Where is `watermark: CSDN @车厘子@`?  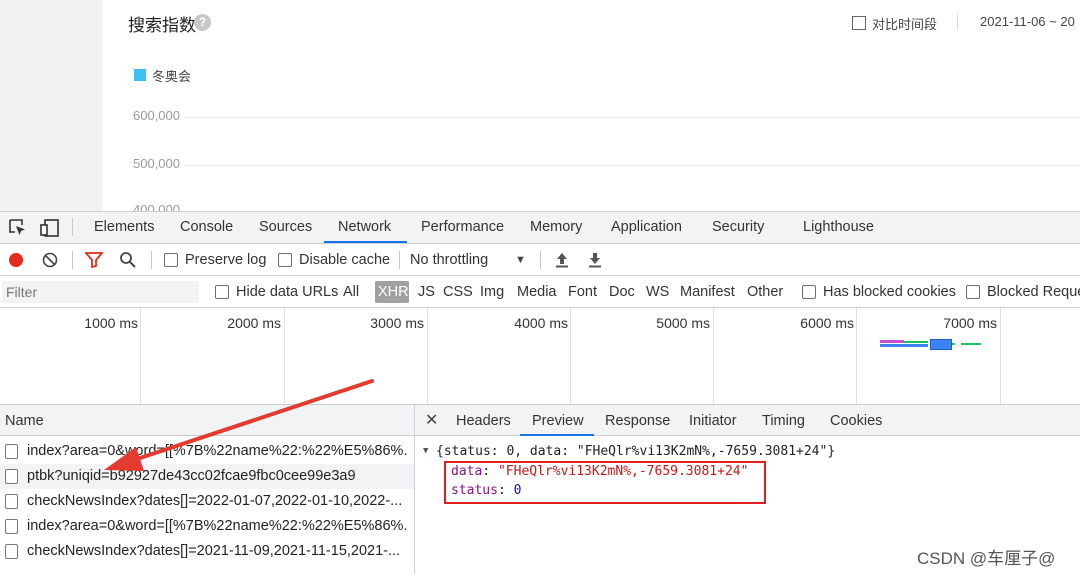 watermark: CSDN @车厘子@ is located at coordinates (986, 558).